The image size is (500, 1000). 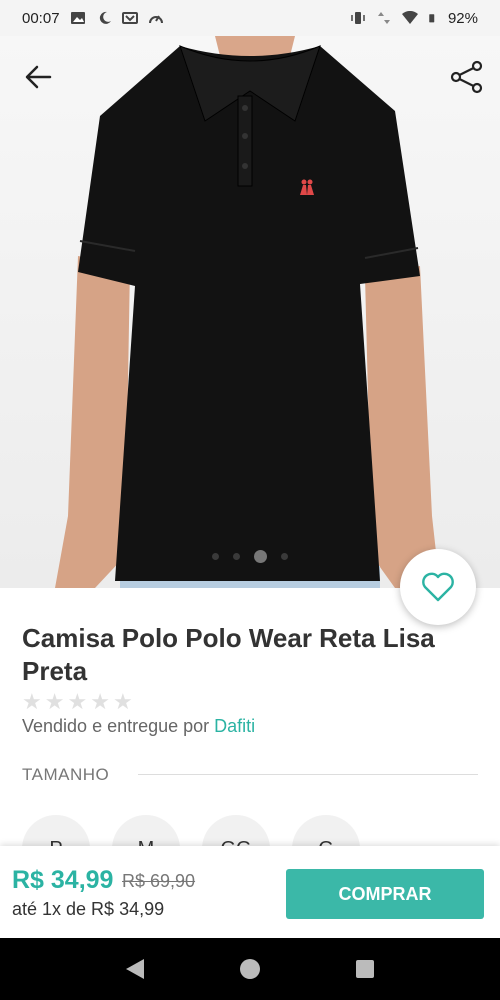 What do you see at coordinates (155, 19) in the screenshot?
I see `speedometer-icon` at bounding box center [155, 19].